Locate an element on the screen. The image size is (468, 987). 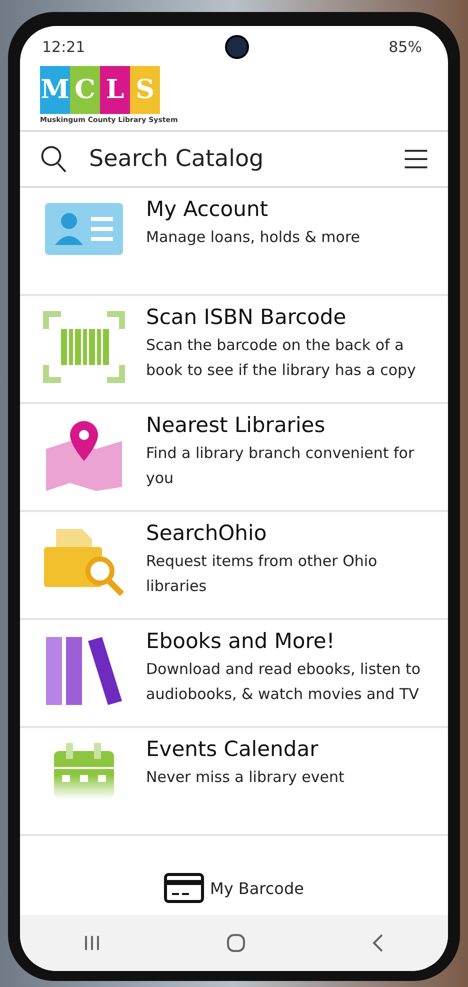
menu-item-description: Scan the barcode on the back of a book to see if the library has a copy is located at coordinates (281, 358).